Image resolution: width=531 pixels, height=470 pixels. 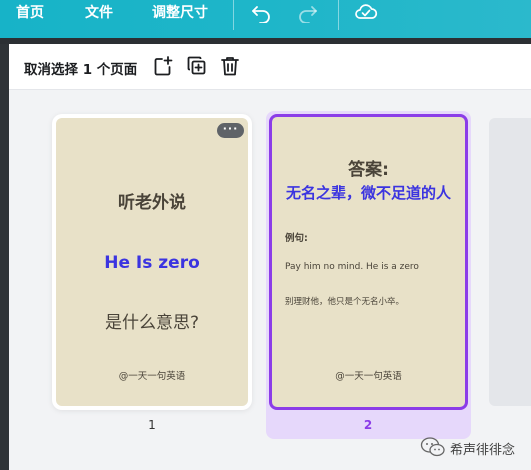 What do you see at coordinates (4, 257) in the screenshot?
I see `left-panel-edge` at bounding box center [4, 257].